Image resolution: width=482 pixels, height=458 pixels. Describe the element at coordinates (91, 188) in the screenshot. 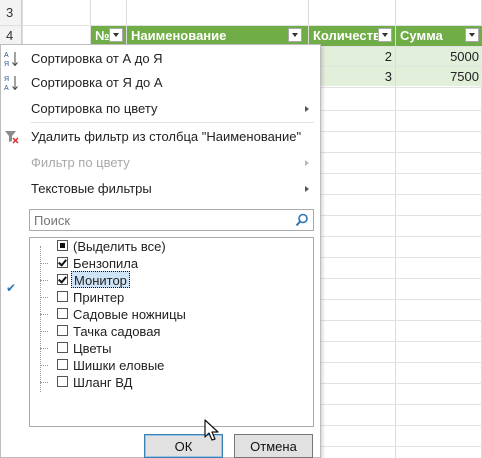

I see `text-filters-label: Текстовые фильтры` at that location.